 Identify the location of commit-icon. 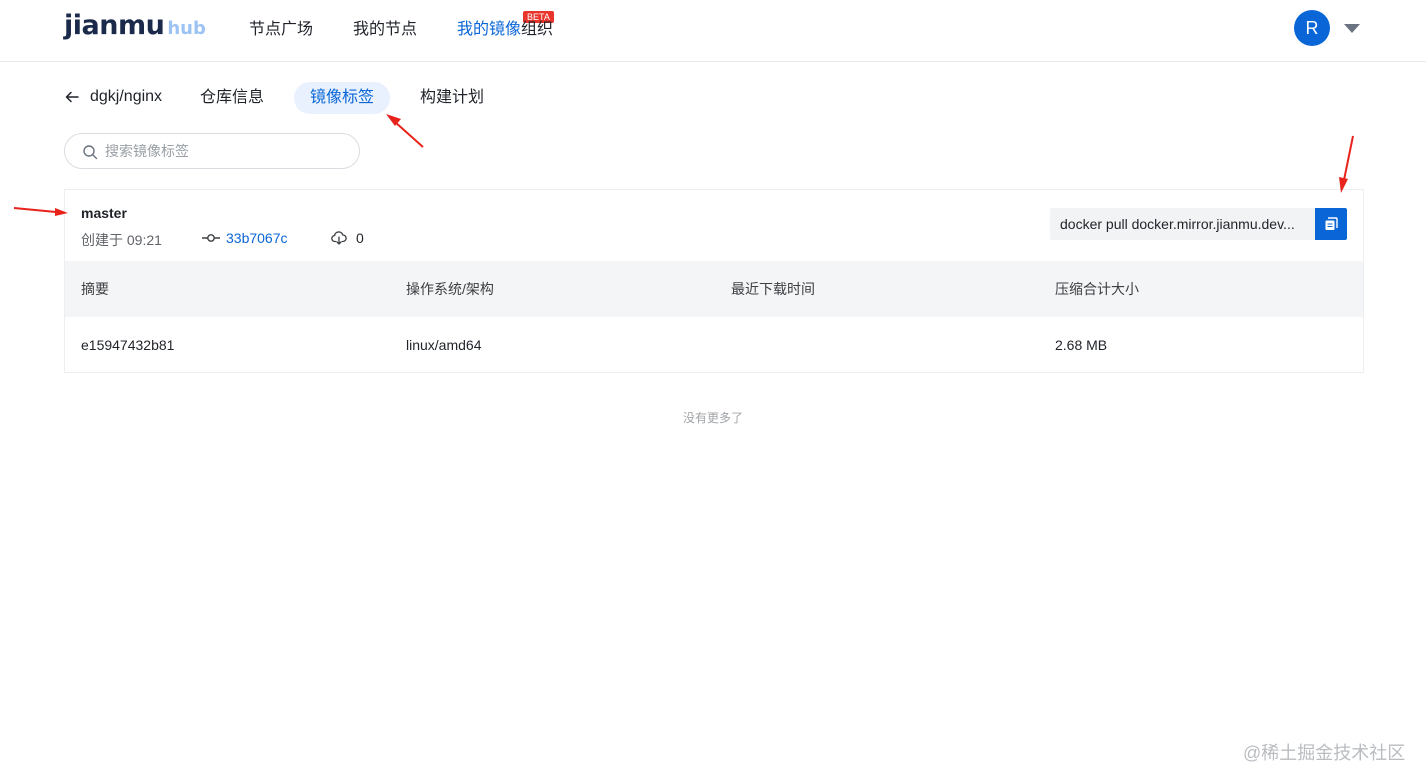
(211, 238).